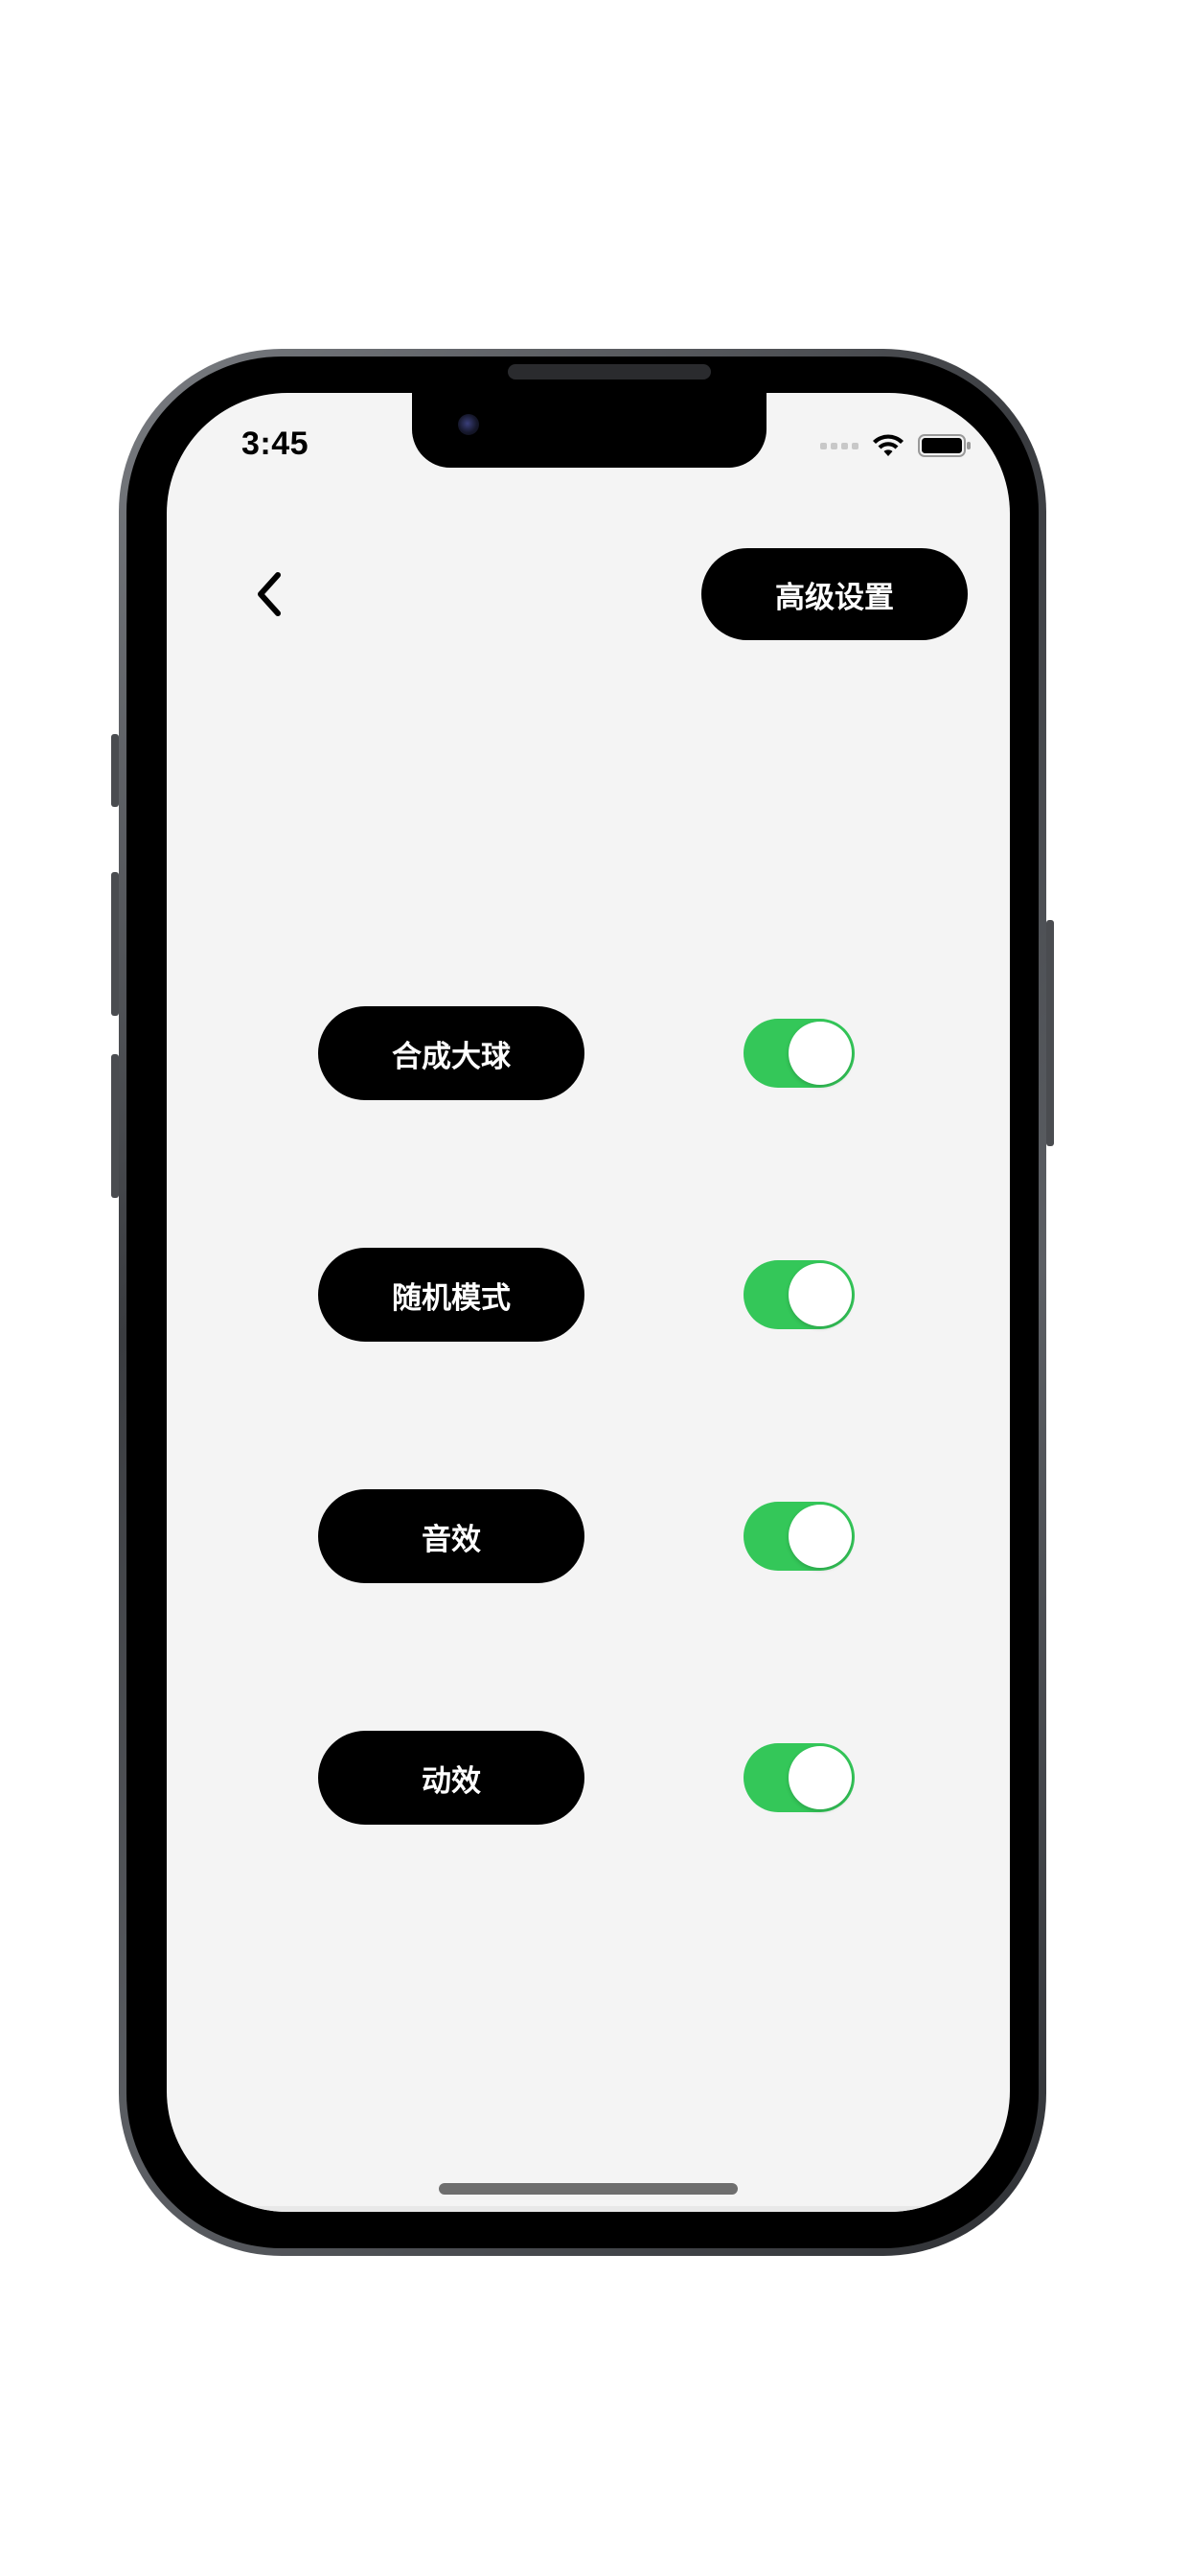  What do you see at coordinates (589, 1053) in the screenshot?
I see `setting-row-merge-ball: 合成大球` at bounding box center [589, 1053].